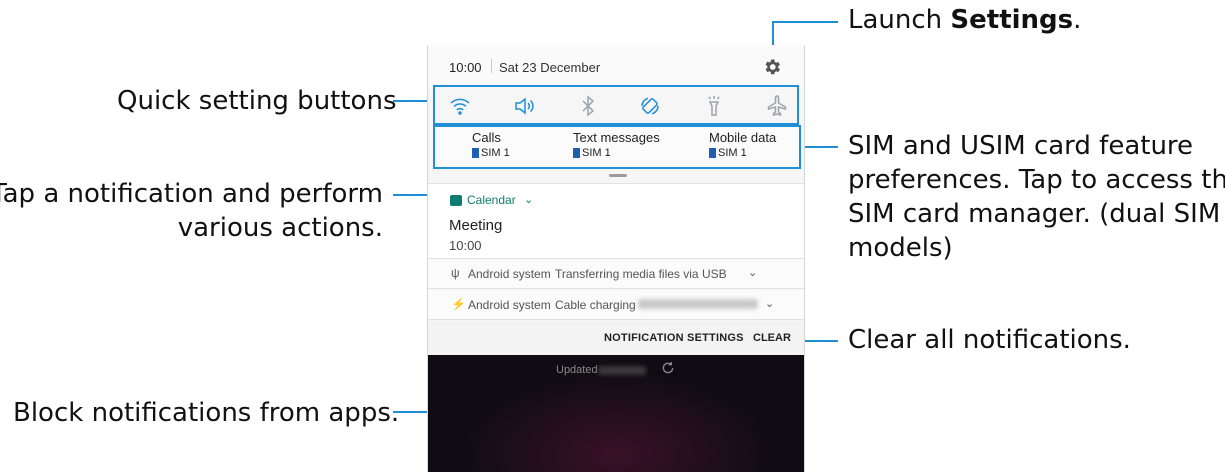 This screenshot has height=472, width=1225. I want to click on lock-screen-background: Updated, so click(616, 413).